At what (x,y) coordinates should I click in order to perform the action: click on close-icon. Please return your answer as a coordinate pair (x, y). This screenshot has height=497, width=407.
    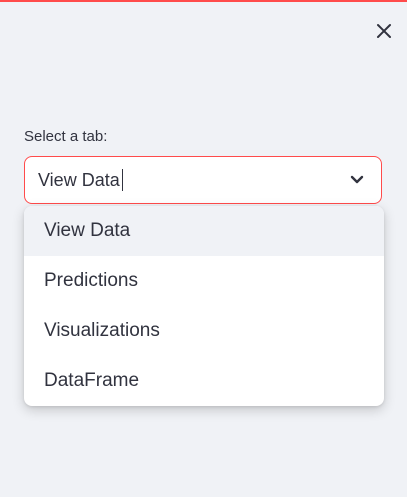
    Looking at the image, I should click on (384, 31).